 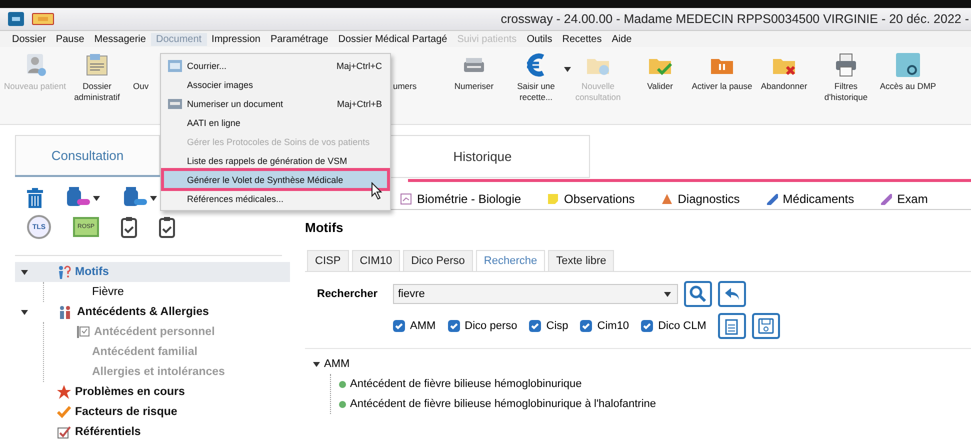 I want to click on menu-option: Courrier... Maj+Ctrl+C, so click(x=275, y=65).